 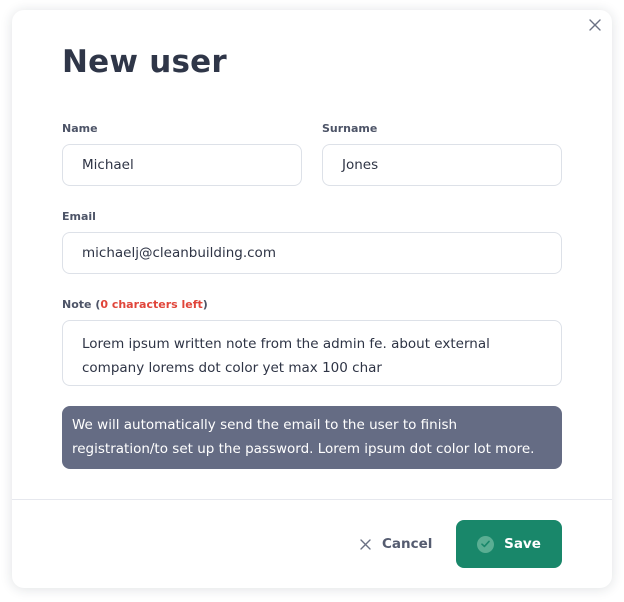 I want to click on note-label-close: ), so click(x=205, y=304).